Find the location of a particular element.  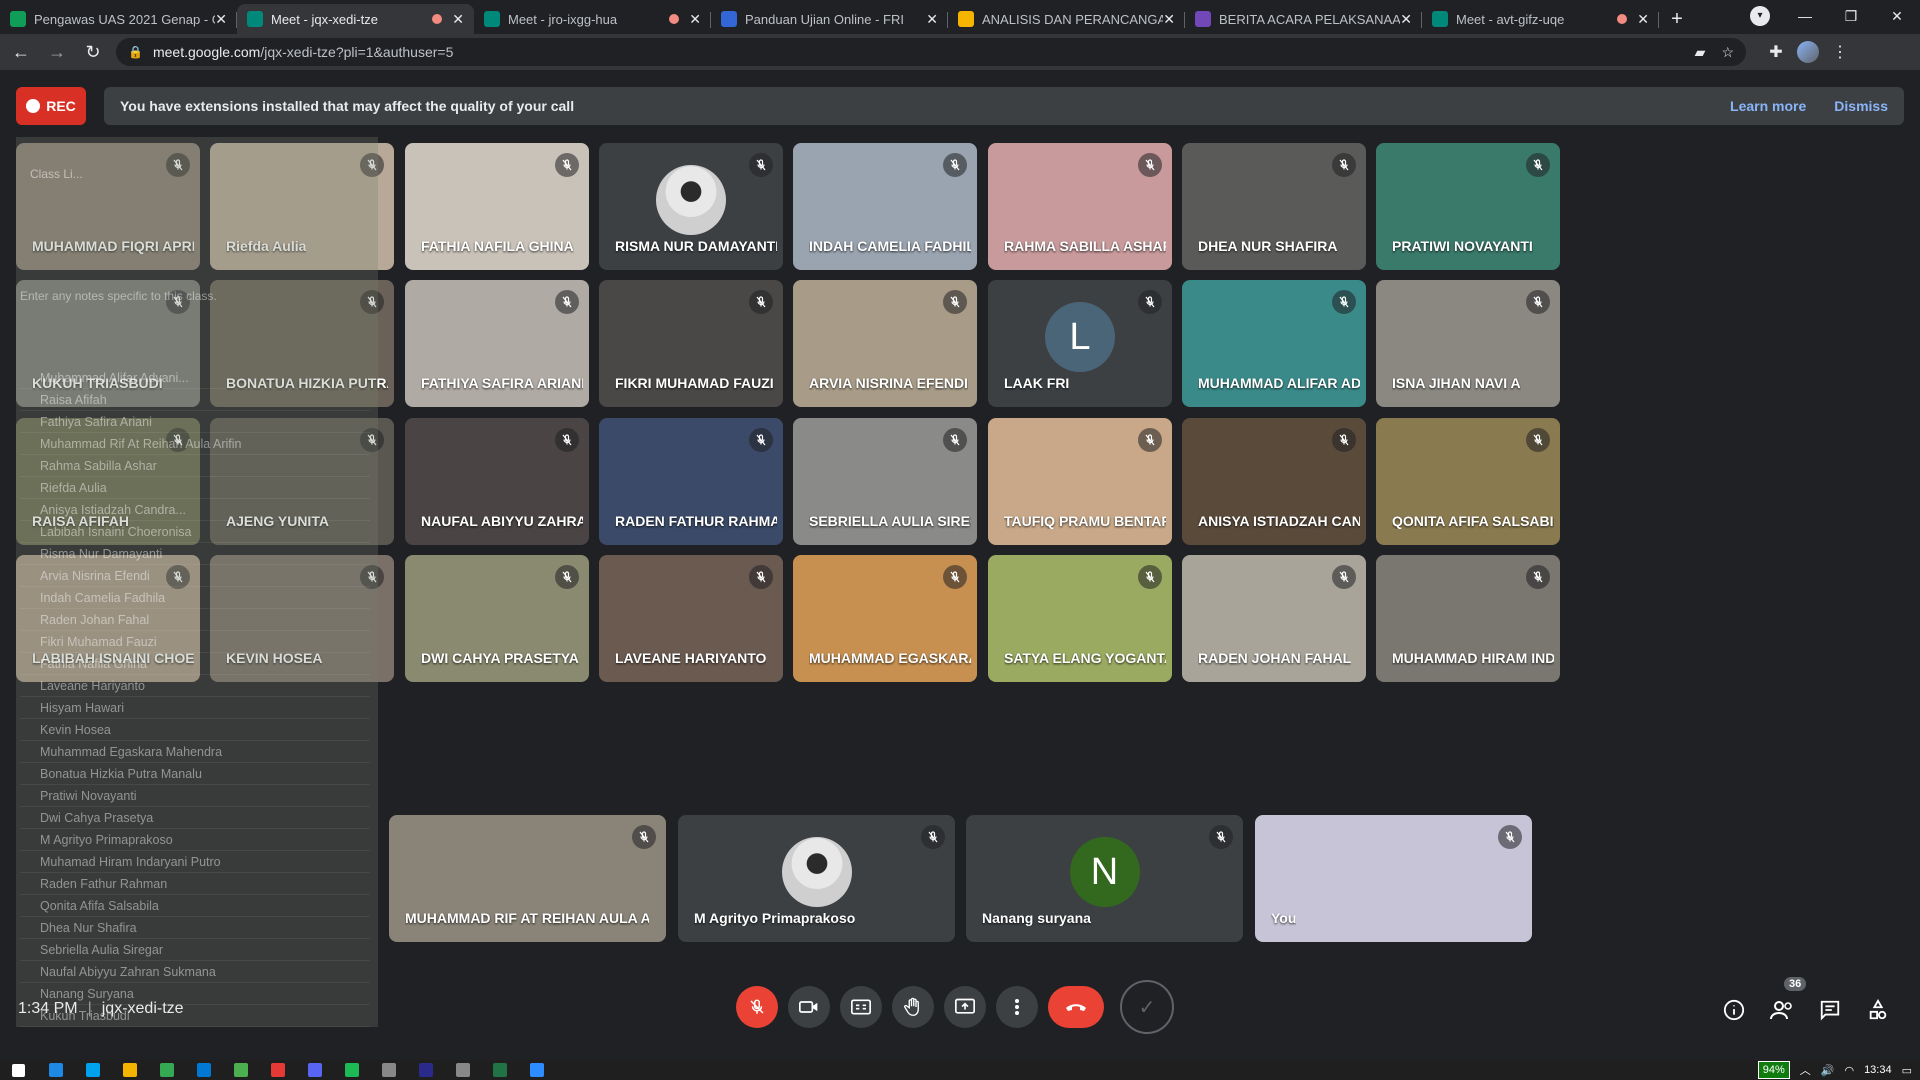

participant-tile: FATHIYA SAFIRA ARIANI is located at coordinates (497, 343).